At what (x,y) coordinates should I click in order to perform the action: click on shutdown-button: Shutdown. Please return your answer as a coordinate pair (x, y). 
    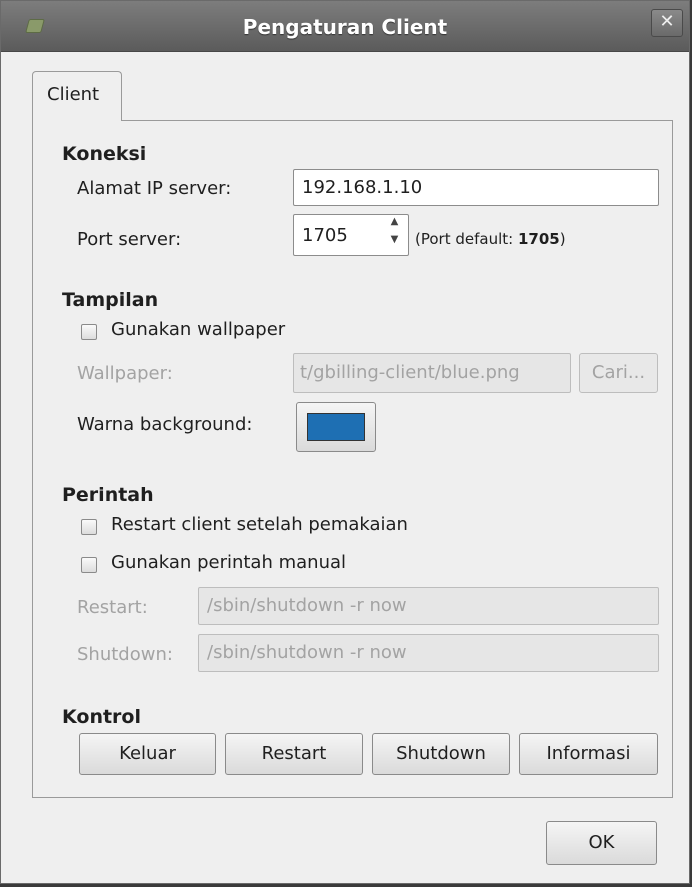
    Looking at the image, I should click on (441, 754).